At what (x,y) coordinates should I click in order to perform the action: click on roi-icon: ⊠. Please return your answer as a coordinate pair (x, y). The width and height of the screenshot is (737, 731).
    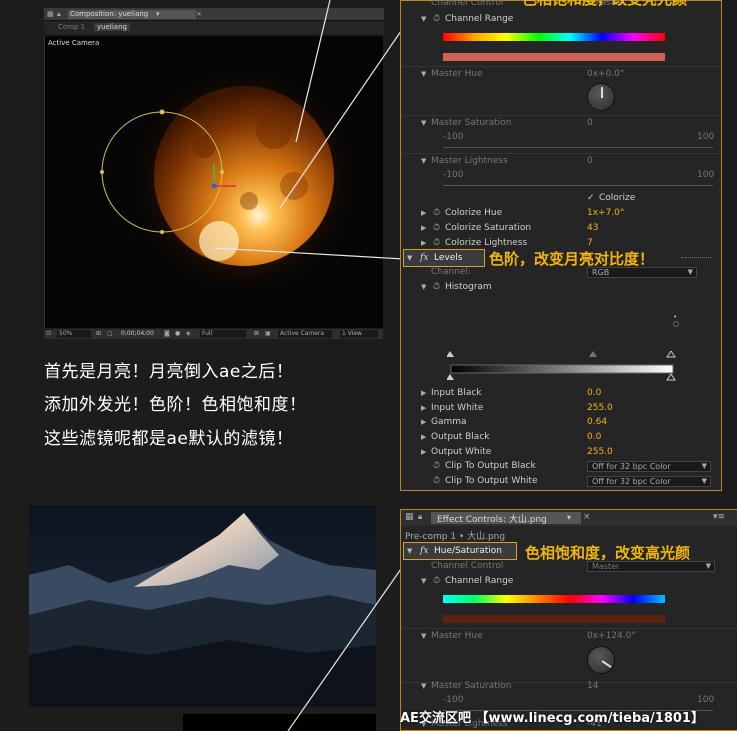
    Looking at the image, I should click on (256, 333).